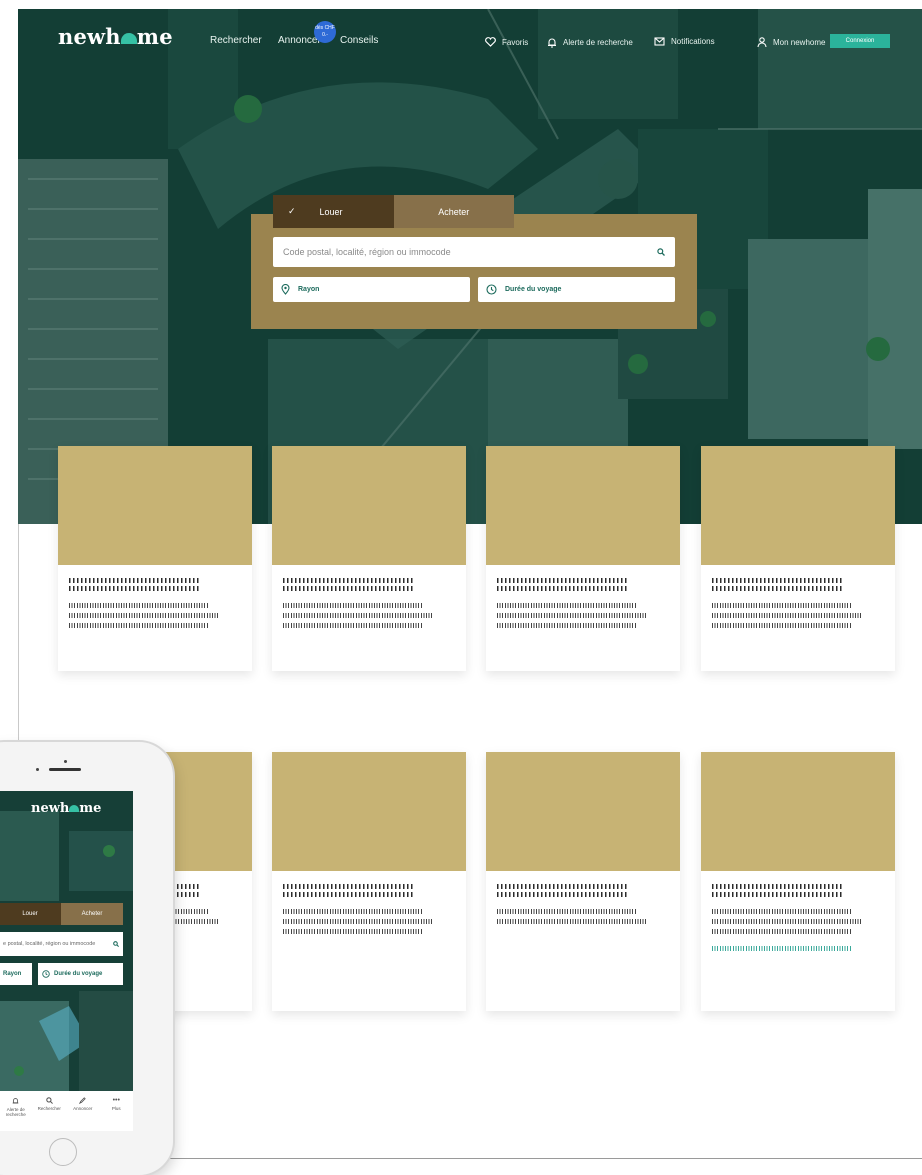 The image size is (922, 1175). I want to click on favorites-link: Favoris, so click(506, 42).